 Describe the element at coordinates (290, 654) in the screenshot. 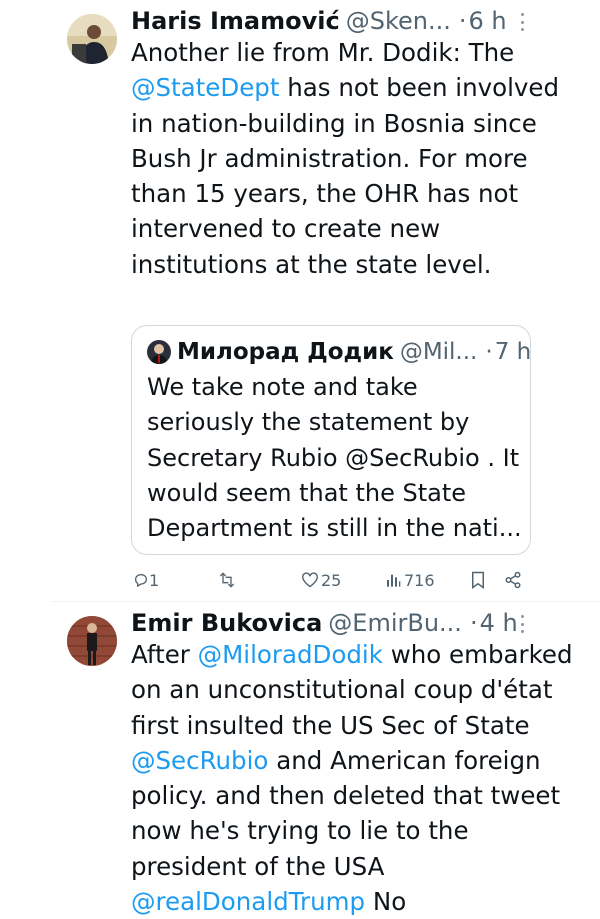

I see `mention-link: @MiloradDodik` at that location.